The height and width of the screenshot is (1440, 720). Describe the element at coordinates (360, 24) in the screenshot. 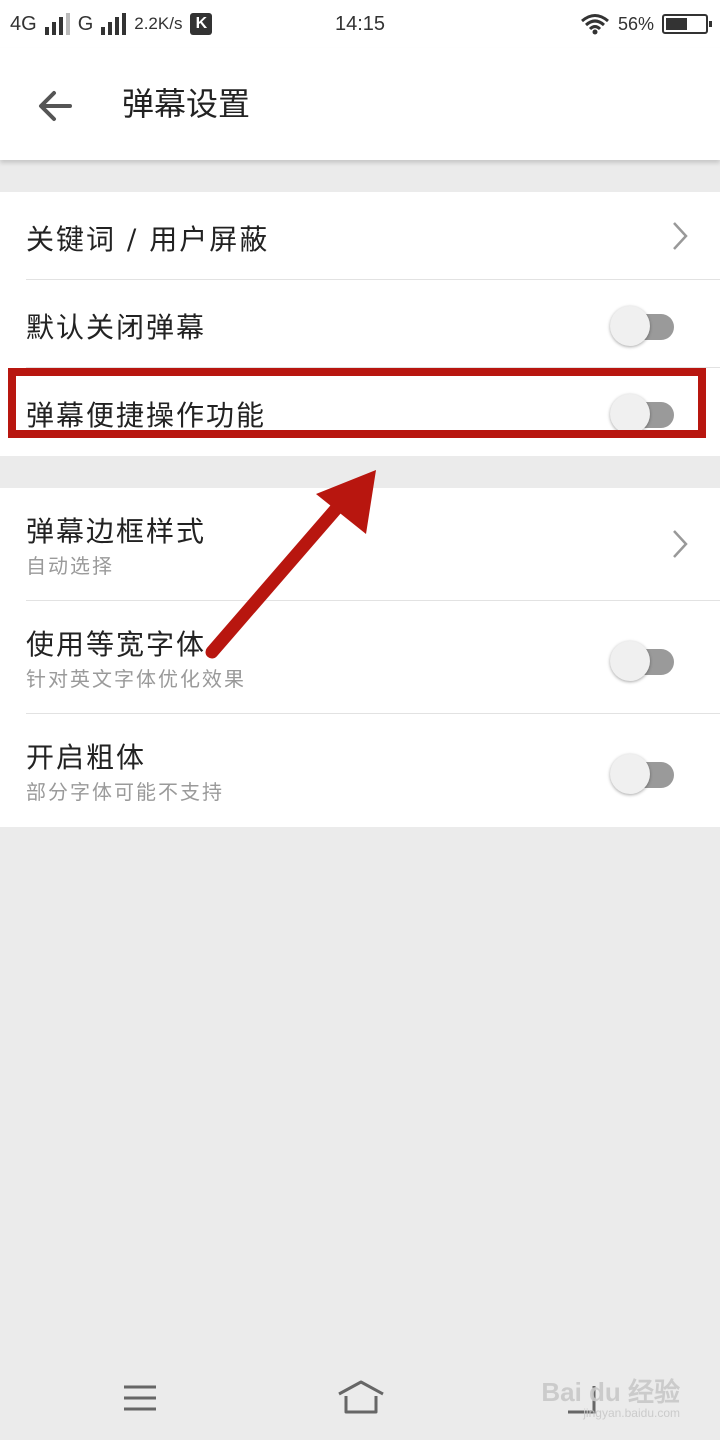

I see `status-bar: 4G G 2.2K/s K 14:15 56%` at that location.